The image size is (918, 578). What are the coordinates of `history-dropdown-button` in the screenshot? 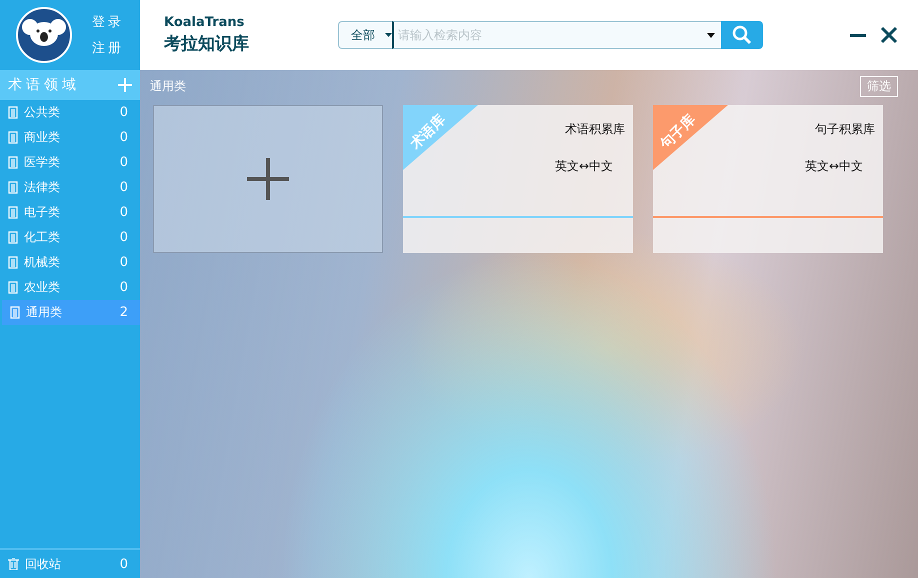 It's located at (711, 35).